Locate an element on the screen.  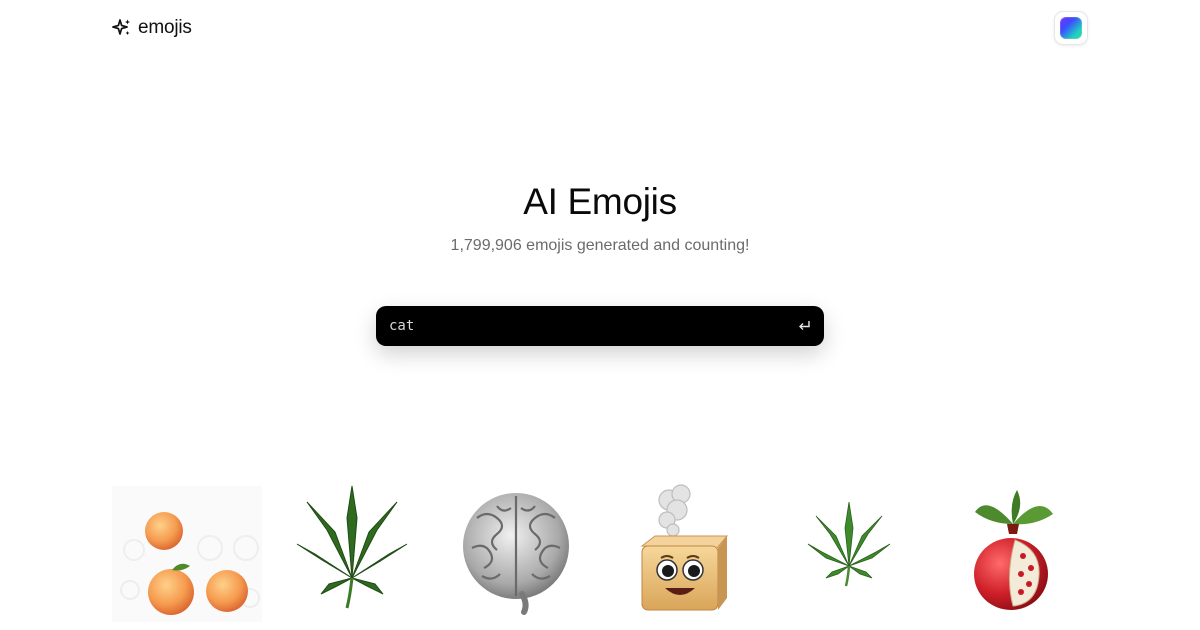
emoji-tile-cannabis-leaf is located at coordinates (352, 553).